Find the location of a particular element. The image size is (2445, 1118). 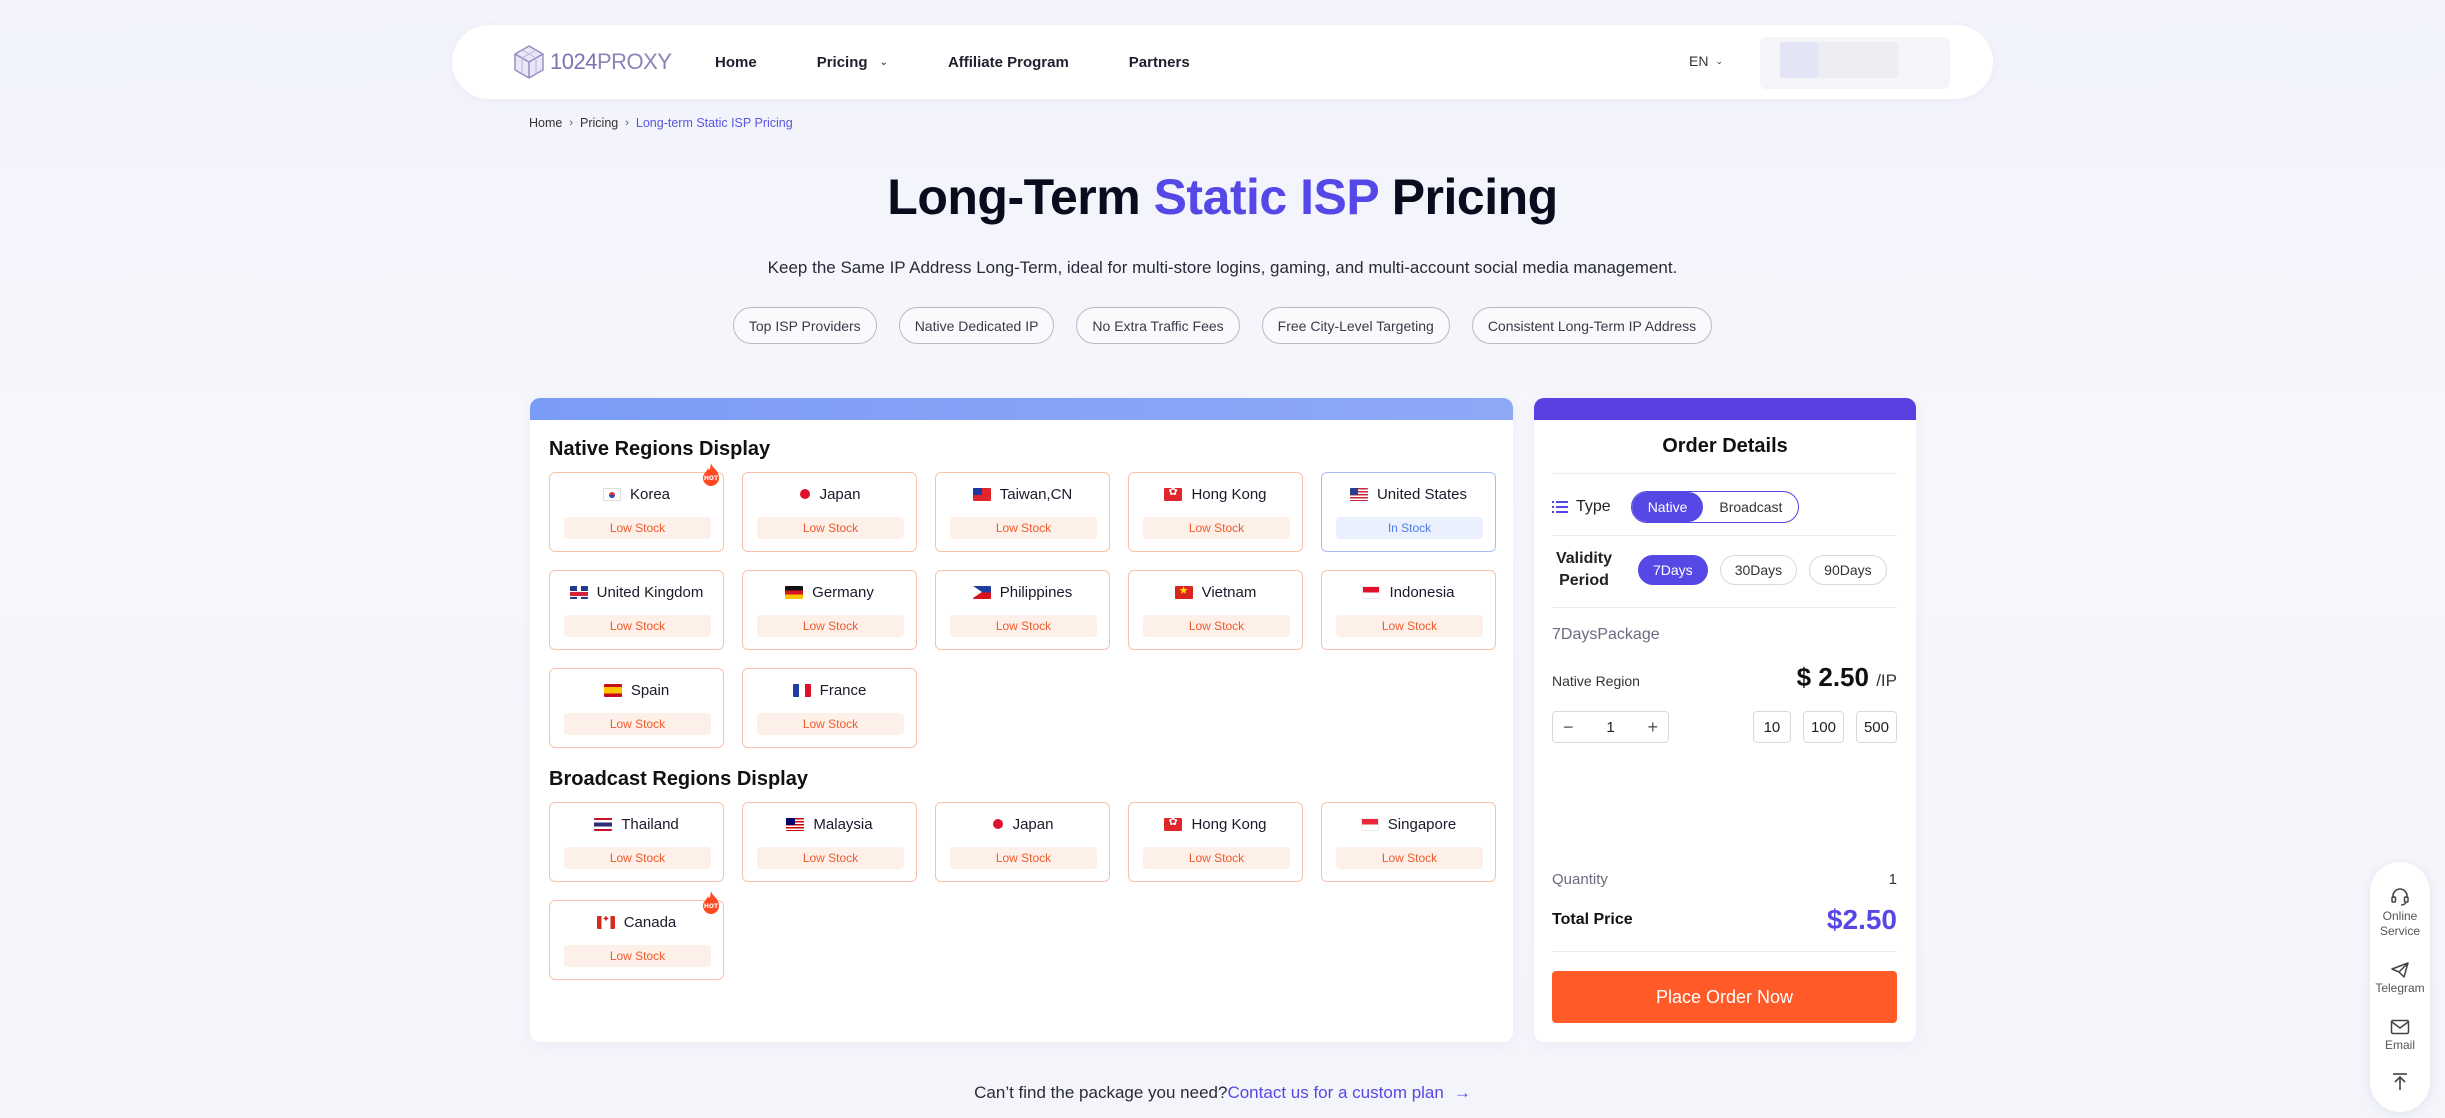

panel-accent-bar is located at coordinates (1725, 409).